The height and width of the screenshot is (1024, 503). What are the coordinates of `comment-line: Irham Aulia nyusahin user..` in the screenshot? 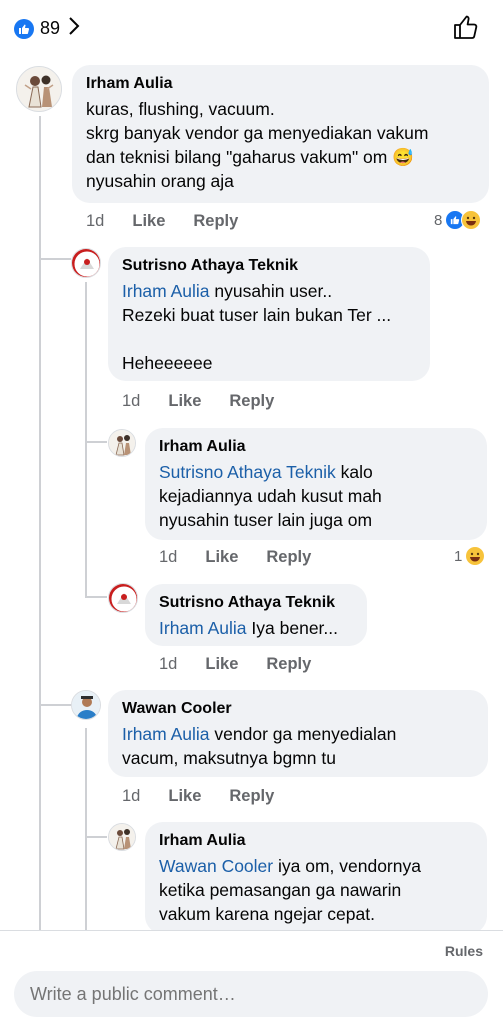 It's located at (269, 291).